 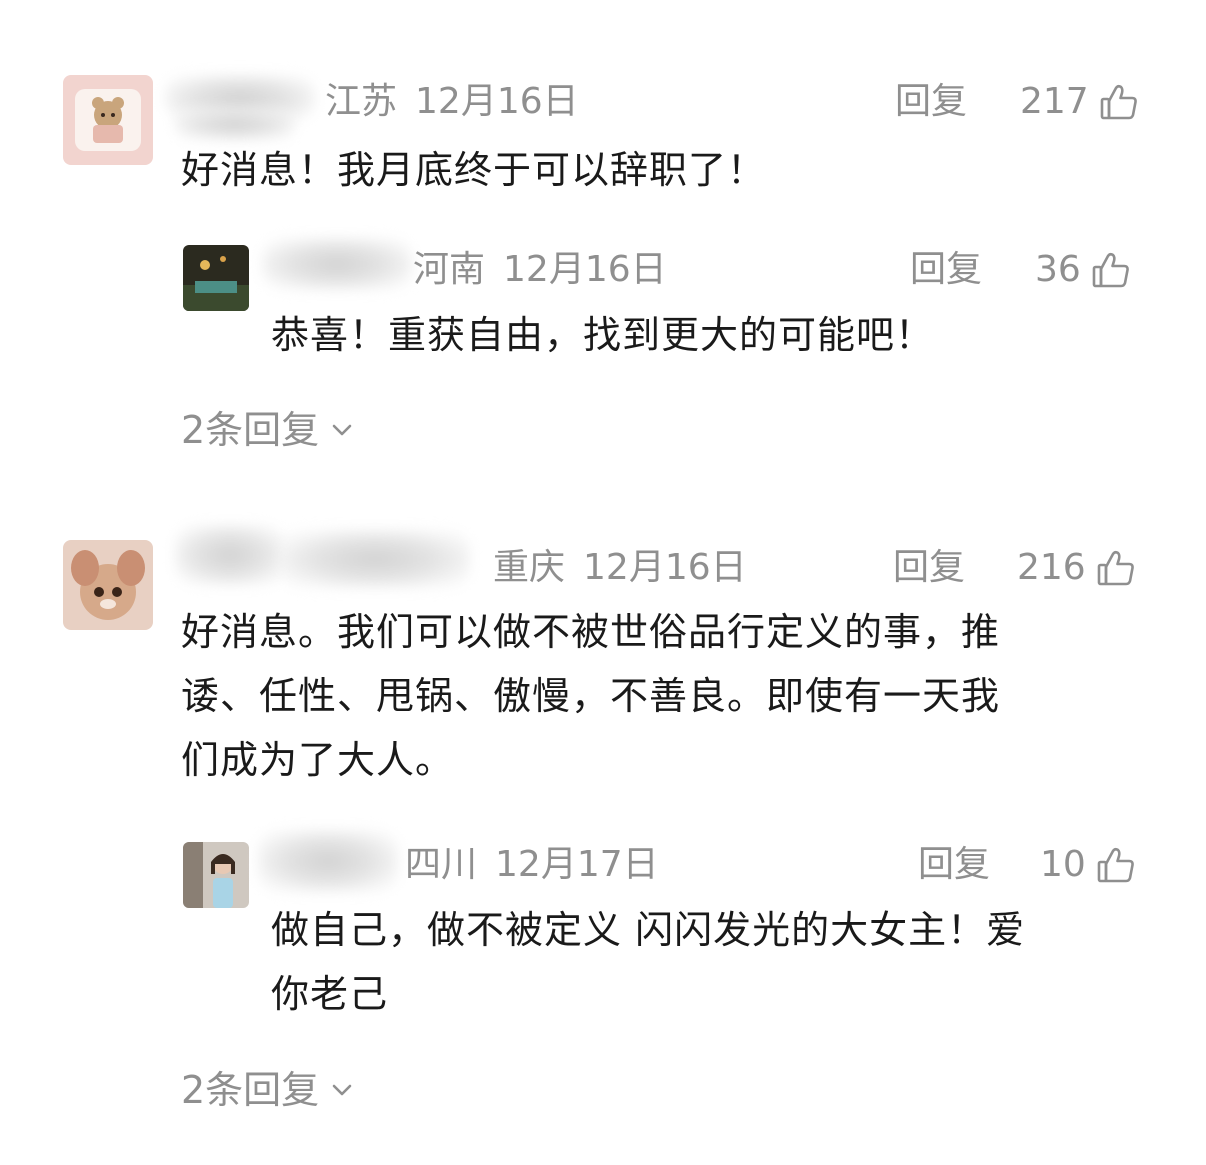 I want to click on like-button: 217, so click(x=1079, y=102).